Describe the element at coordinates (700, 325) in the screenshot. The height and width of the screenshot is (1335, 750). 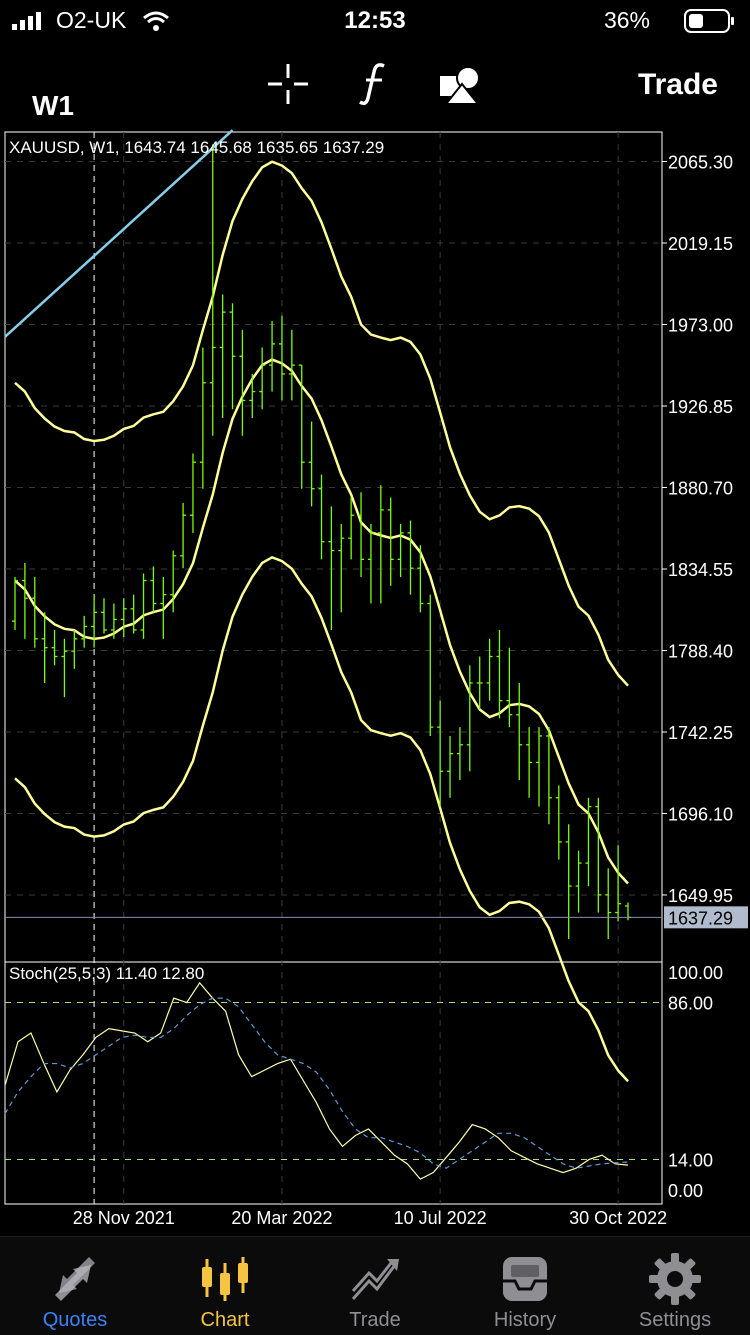
I see `price-tick-label: 1973.00` at that location.